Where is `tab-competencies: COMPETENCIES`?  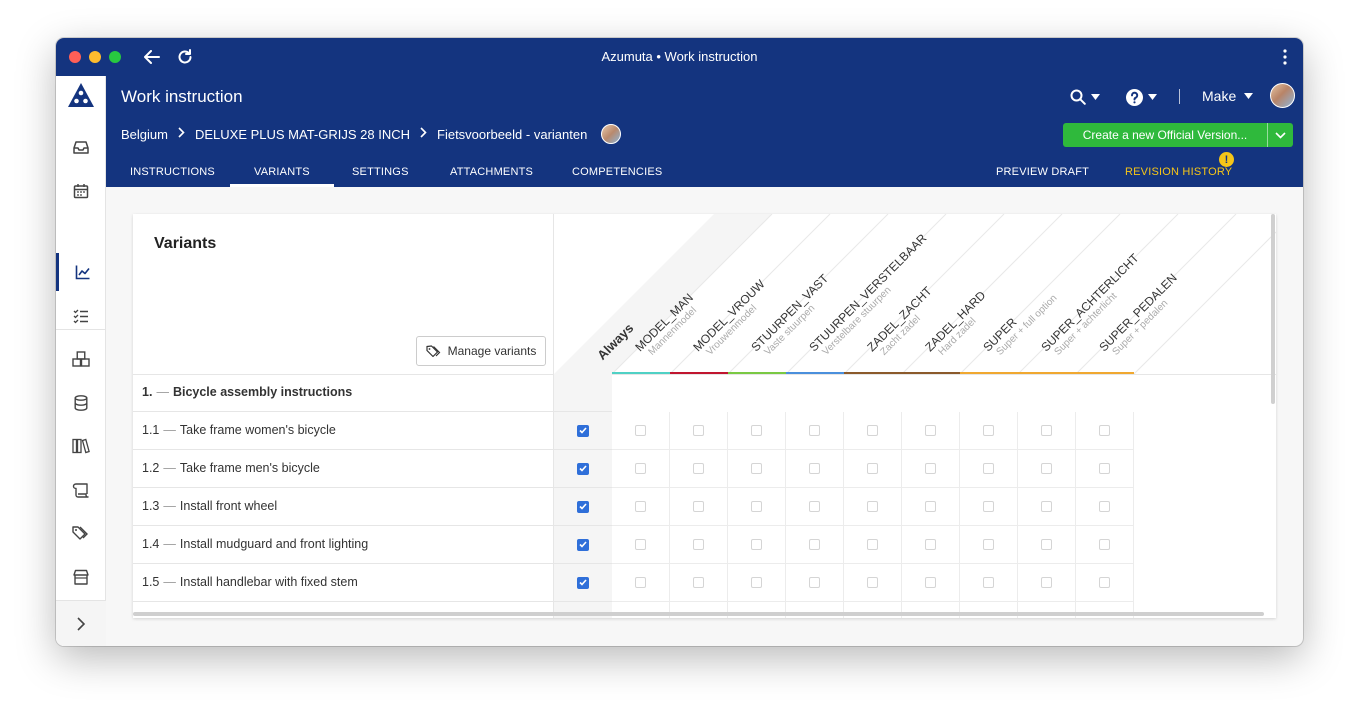 tab-competencies: COMPETENCIES is located at coordinates (617, 171).